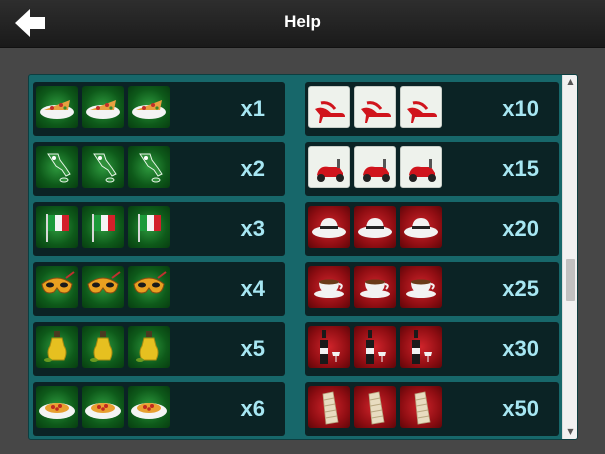  Describe the element at coordinates (252, 348) in the screenshot. I see `multiplier-label: x5` at that location.